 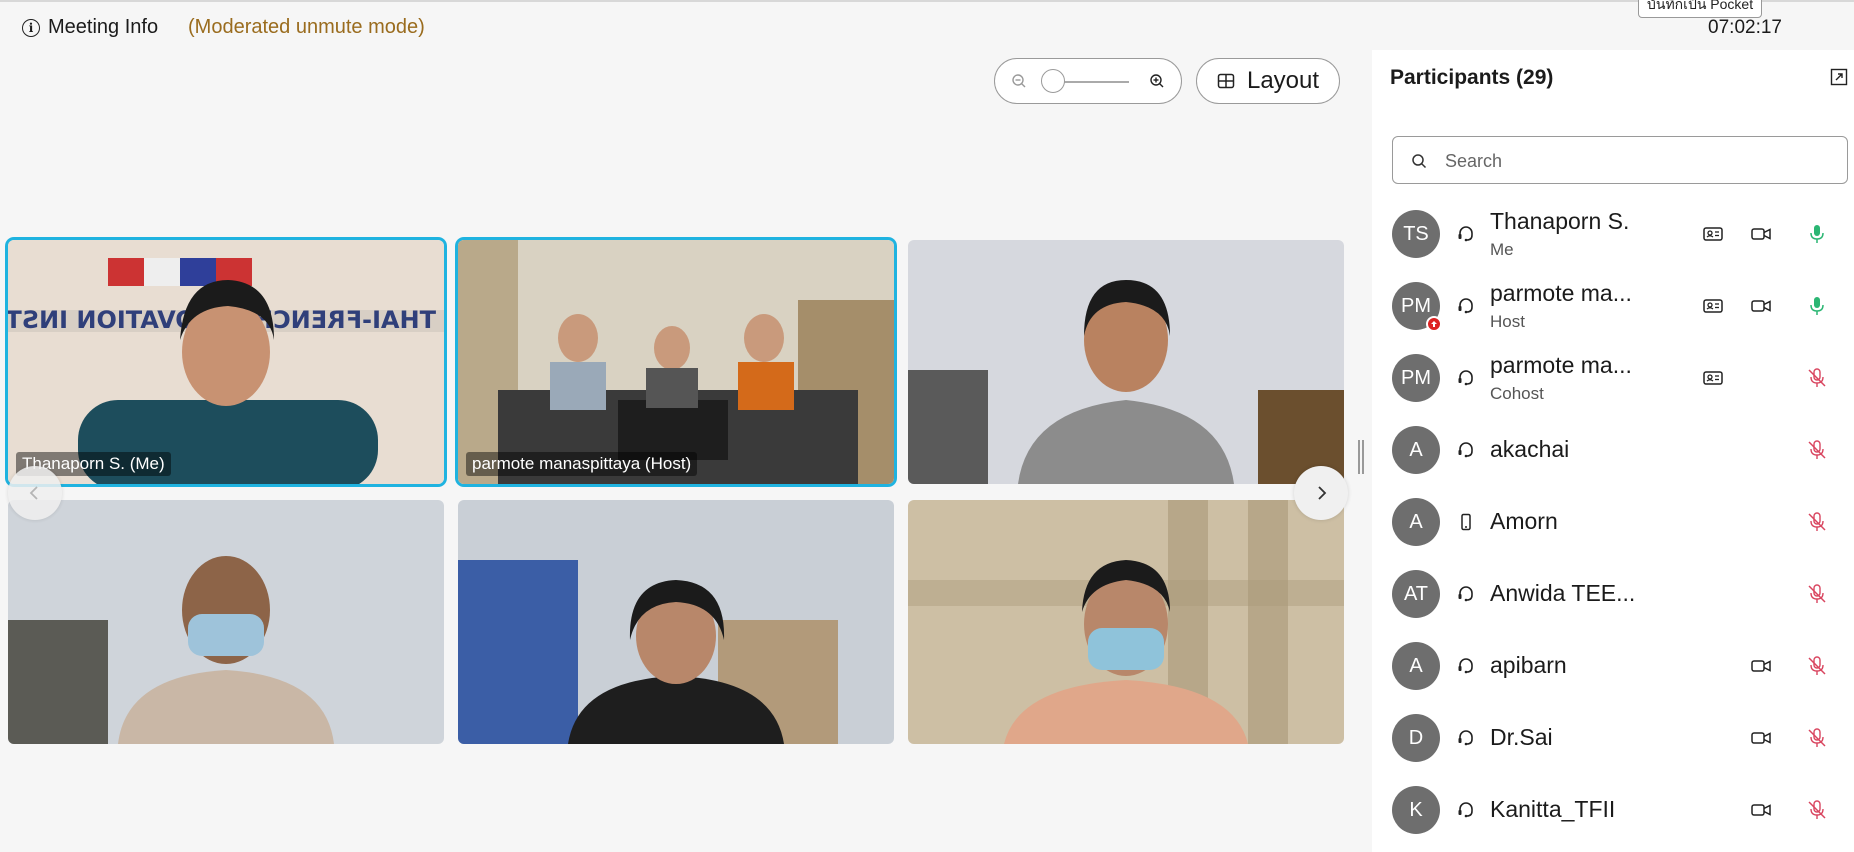 I want to click on meeting-info-label: Meeting Info, so click(x=103, y=27).